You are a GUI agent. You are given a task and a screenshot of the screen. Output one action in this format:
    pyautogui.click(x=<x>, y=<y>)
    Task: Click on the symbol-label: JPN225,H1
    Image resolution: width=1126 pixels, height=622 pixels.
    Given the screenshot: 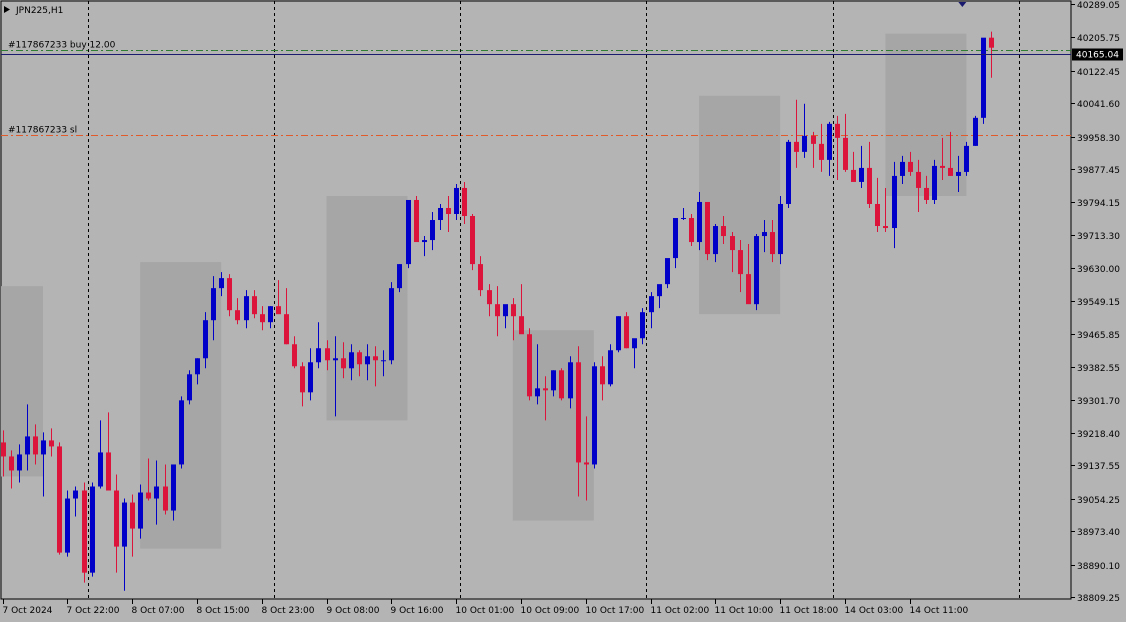 What is the action you would take?
    pyautogui.click(x=39, y=11)
    